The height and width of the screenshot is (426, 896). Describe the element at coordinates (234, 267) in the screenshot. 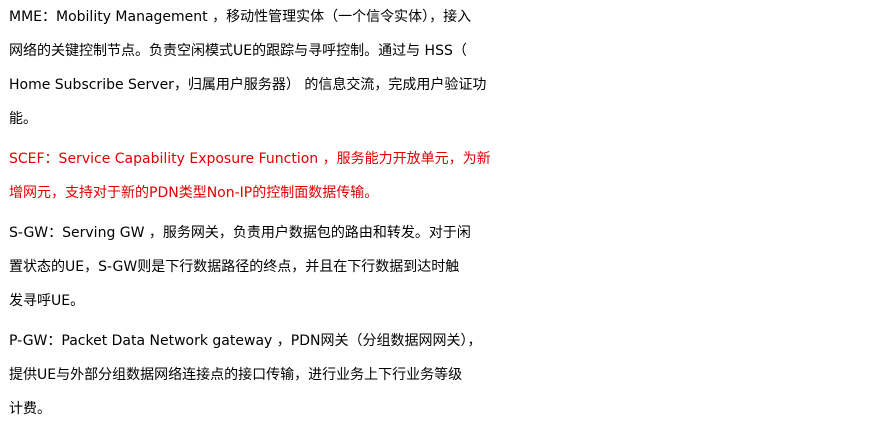

I see `paragraph-line: 置状态的UE，S-GW则是下行数据路径的终点，并且在下行数据到达时触` at that location.